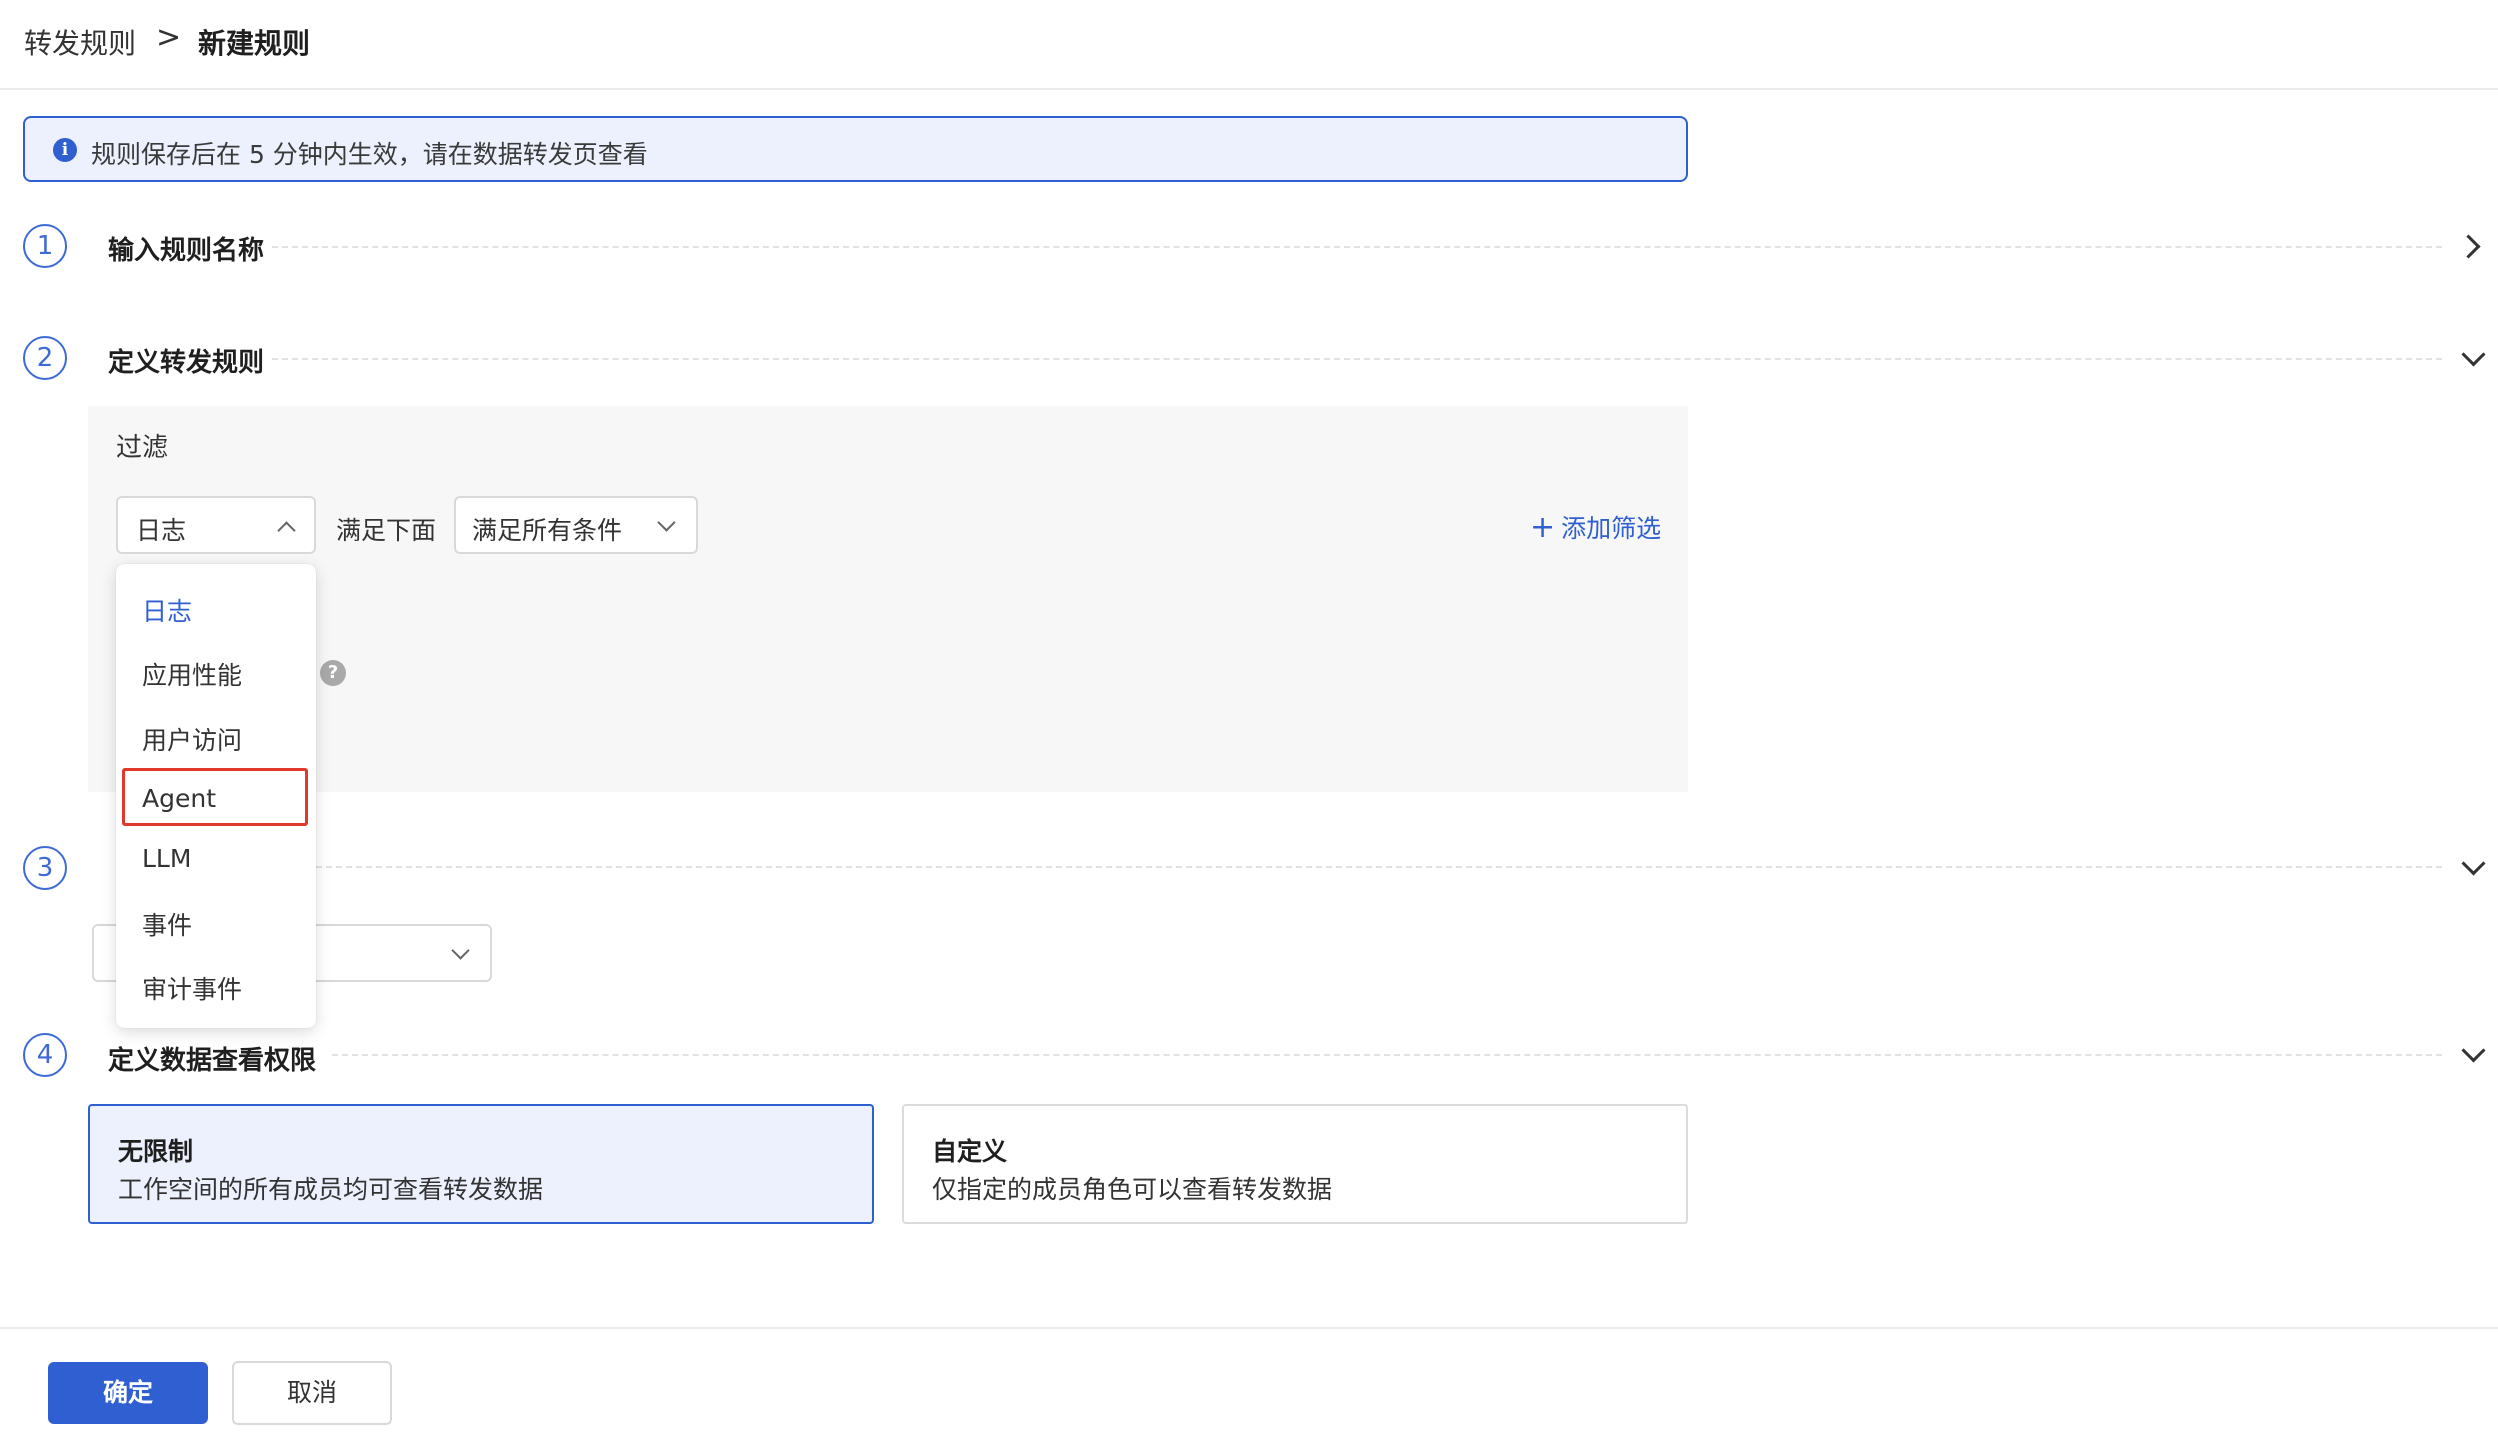 The image size is (2498, 1442). I want to click on step-2-title: 定义转发规则, so click(186, 360).